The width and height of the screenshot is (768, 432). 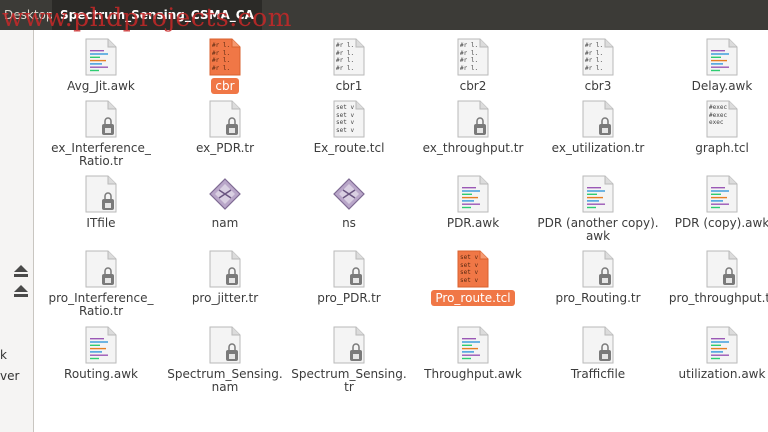 I want to click on file-name-text: ns, so click(x=349, y=223).